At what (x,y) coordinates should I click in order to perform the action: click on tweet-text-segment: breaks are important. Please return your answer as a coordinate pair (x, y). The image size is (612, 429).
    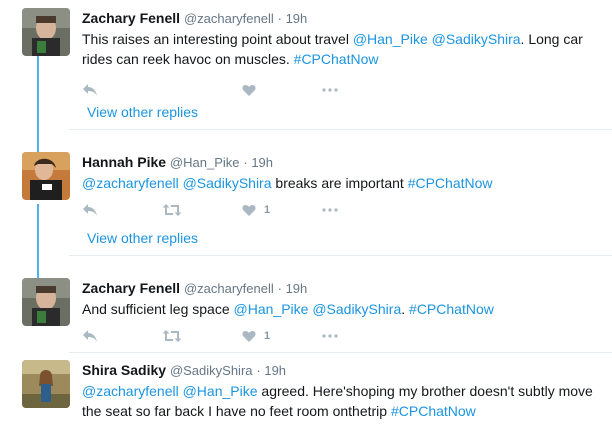
    Looking at the image, I should click on (339, 183).